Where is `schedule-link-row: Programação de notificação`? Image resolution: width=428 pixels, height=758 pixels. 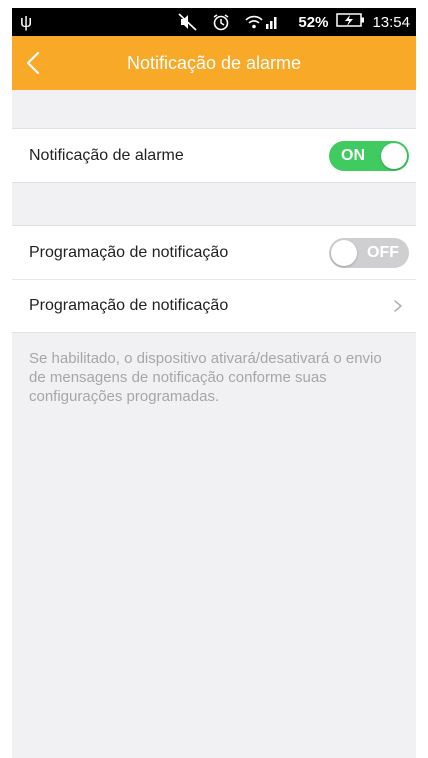 schedule-link-row: Programação de notificação is located at coordinates (214, 305).